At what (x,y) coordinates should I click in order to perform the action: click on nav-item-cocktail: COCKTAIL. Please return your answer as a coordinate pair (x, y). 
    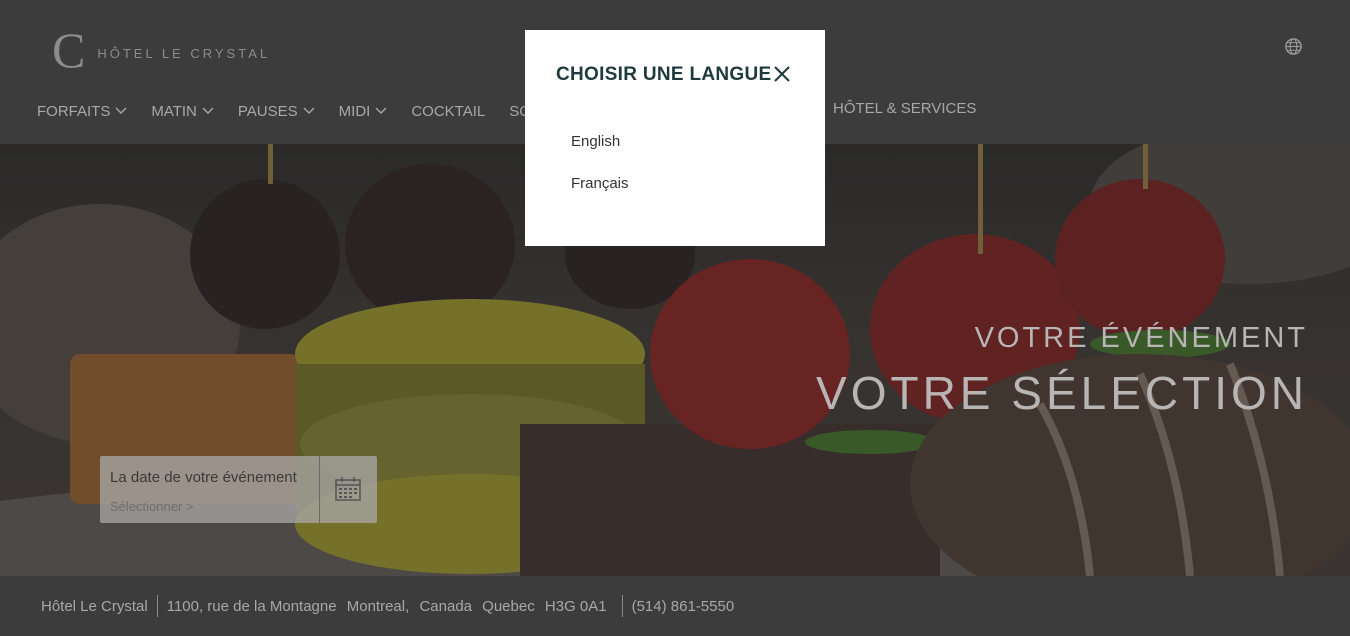
    Looking at the image, I should click on (448, 111).